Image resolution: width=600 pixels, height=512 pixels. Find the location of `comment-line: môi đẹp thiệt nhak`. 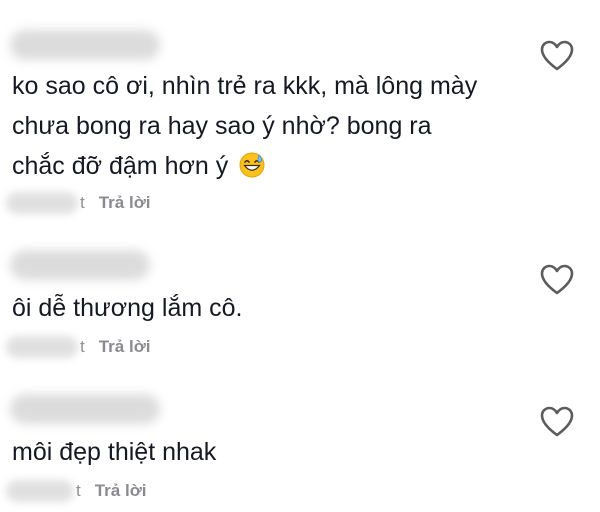

comment-line: môi đẹp thiệt nhak is located at coordinates (114, 452).